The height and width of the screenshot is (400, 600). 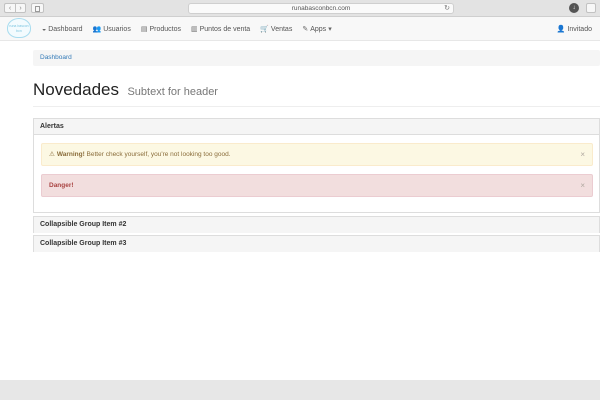 I want to click on nav-item-label: Productos, so click(x=165, y=29).